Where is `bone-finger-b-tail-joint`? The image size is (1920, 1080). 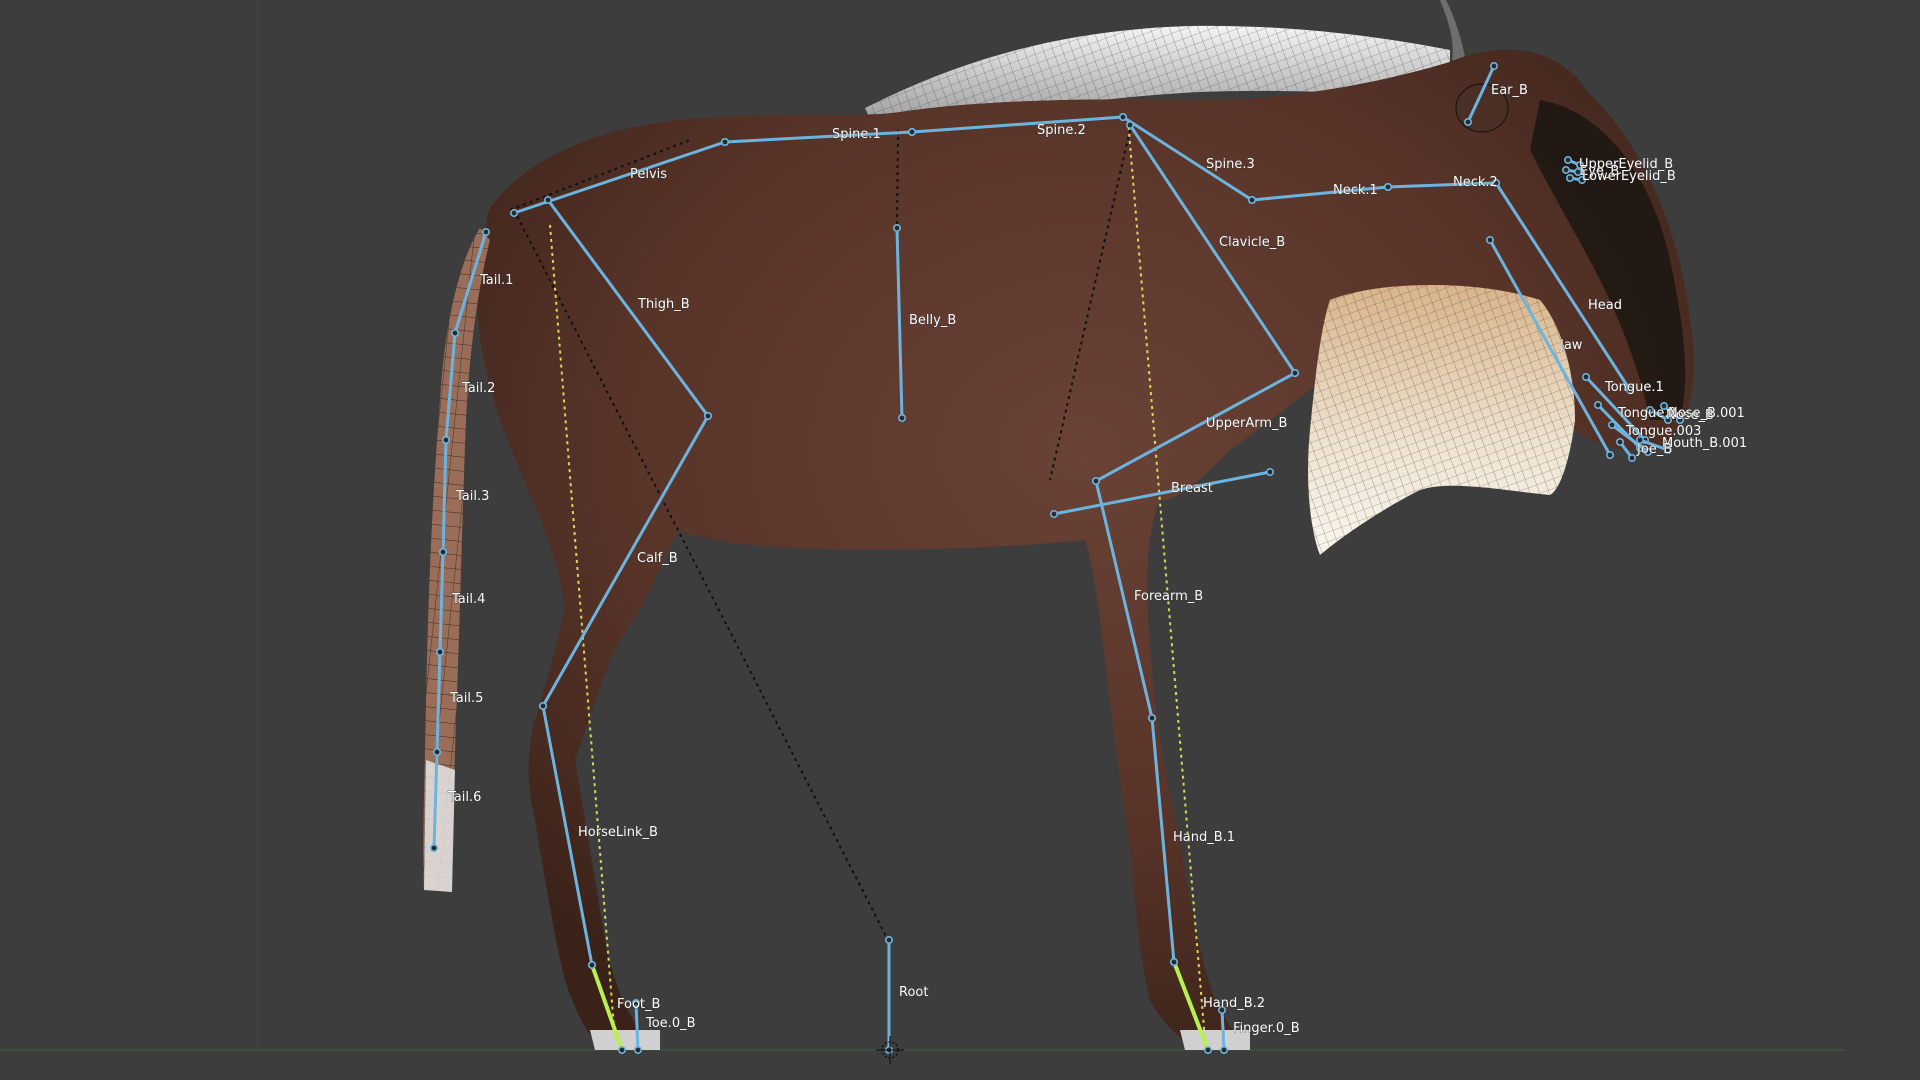
bone-finger-b-tail-joint is located at coordinates (1224, 1050).